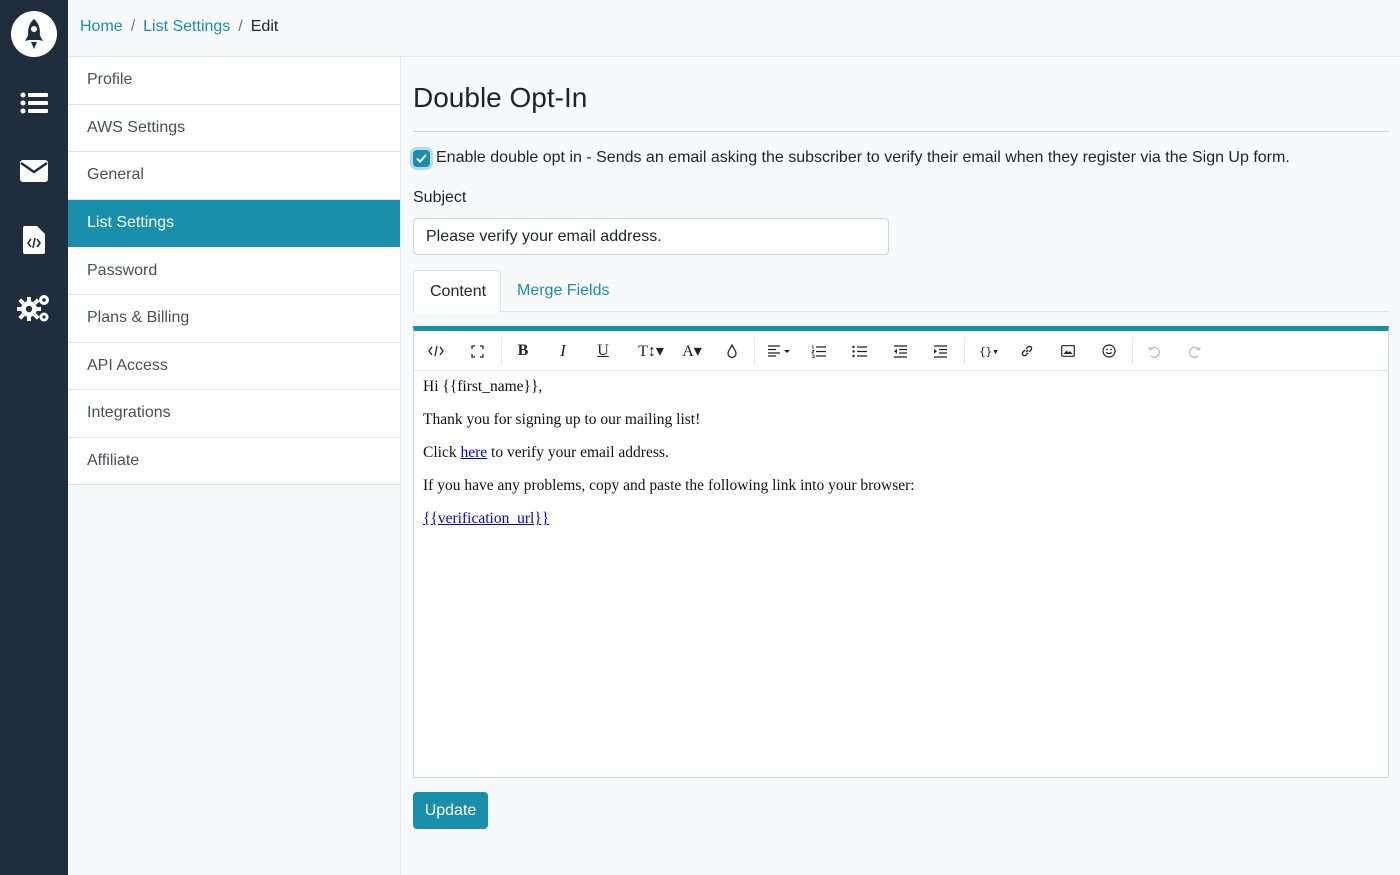  I want to click on code-view-icon, so click(436, 351).